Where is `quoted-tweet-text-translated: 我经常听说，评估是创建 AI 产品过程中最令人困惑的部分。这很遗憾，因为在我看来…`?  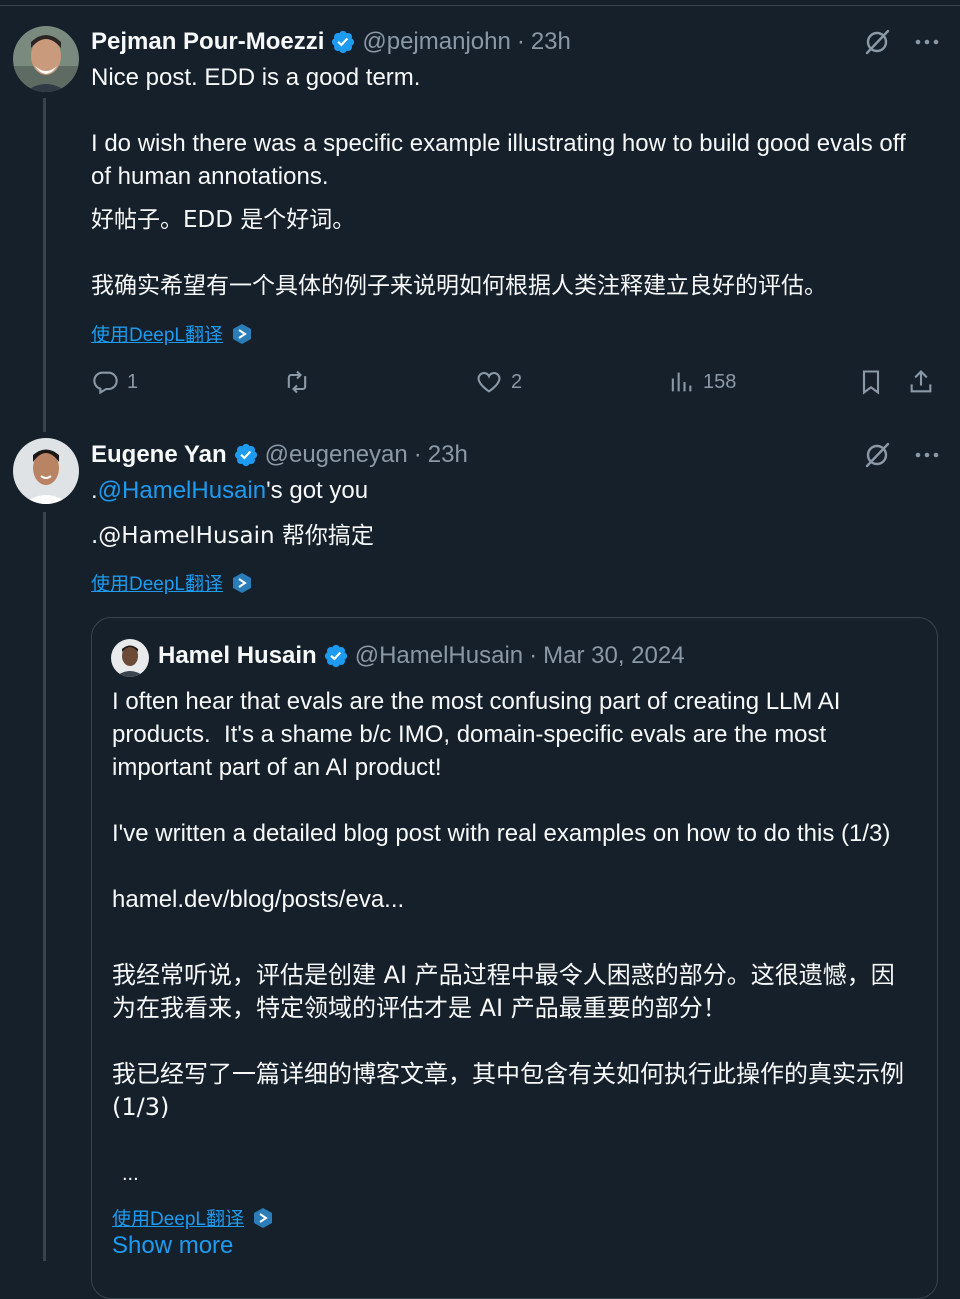 quoted-tweet-text-translated: 我经常听说，评估是创建 AI 产品过程中最令人困惑的部分。这很遗憾，因为在我看来… is located at coordinates (508, 1041).